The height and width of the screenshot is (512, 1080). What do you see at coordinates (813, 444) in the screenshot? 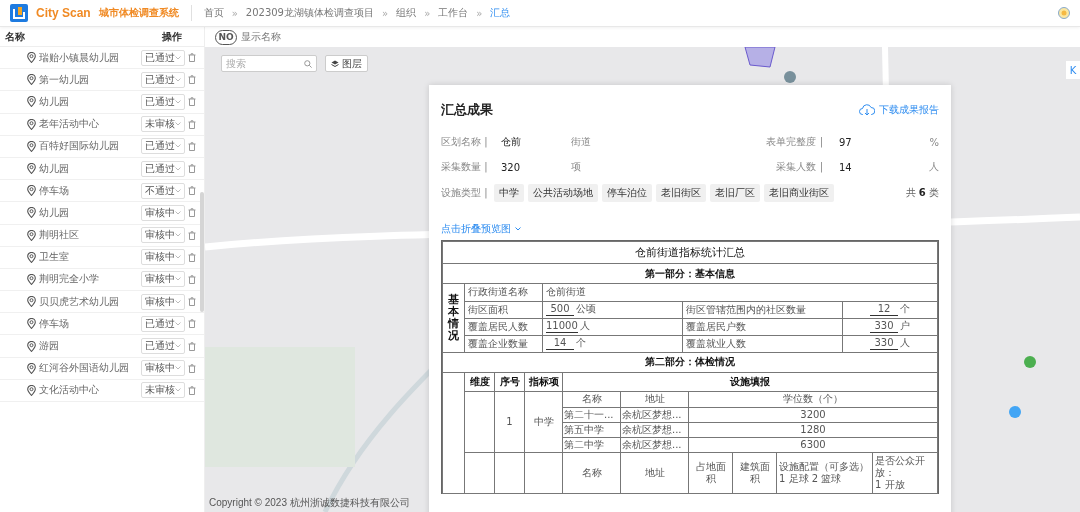
I see `table-cell: 6300` at bounding box center [813, 444].